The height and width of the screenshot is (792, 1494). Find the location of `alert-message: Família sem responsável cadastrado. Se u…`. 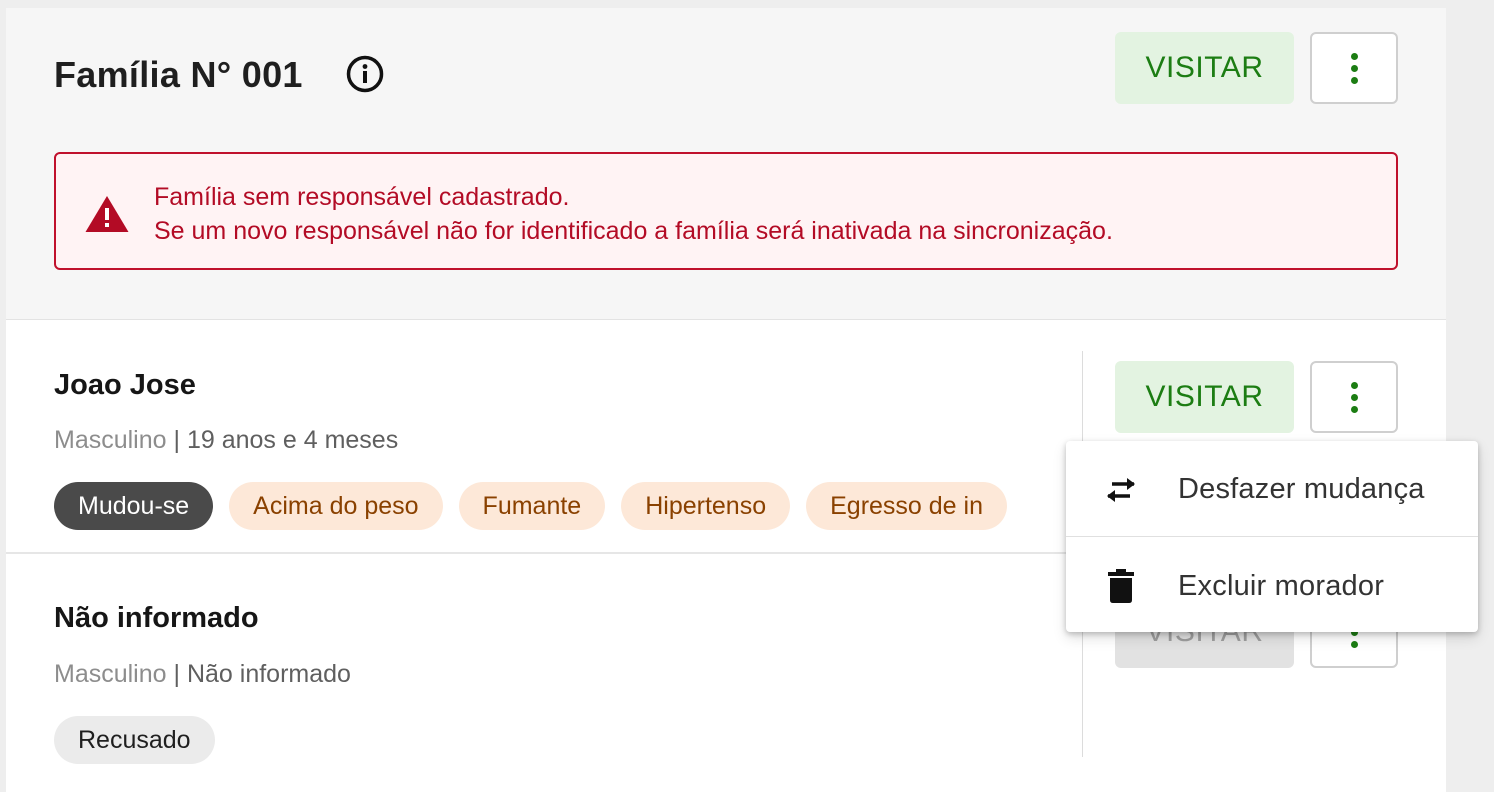

alert-message: Família sem responsável cadastrado. Se u… is located at coordinates (633, 214).